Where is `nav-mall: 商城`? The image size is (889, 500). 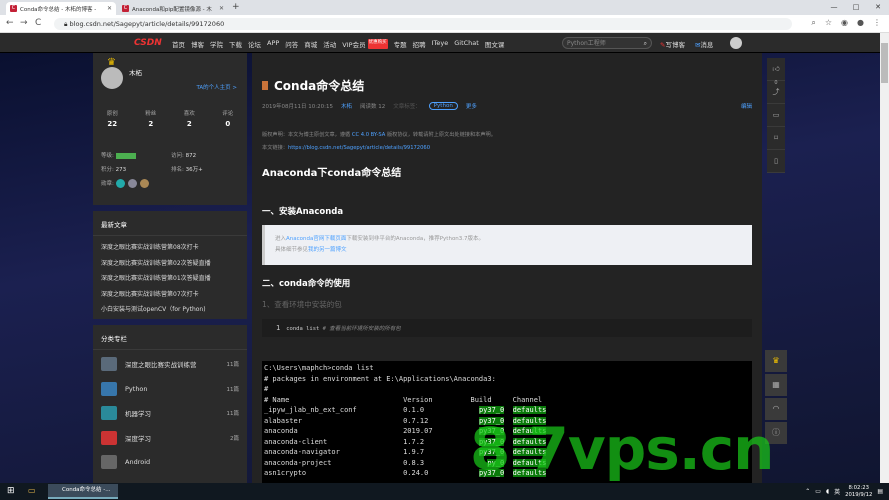 nav-mall: 商城 is located at coordinates (310, 44).